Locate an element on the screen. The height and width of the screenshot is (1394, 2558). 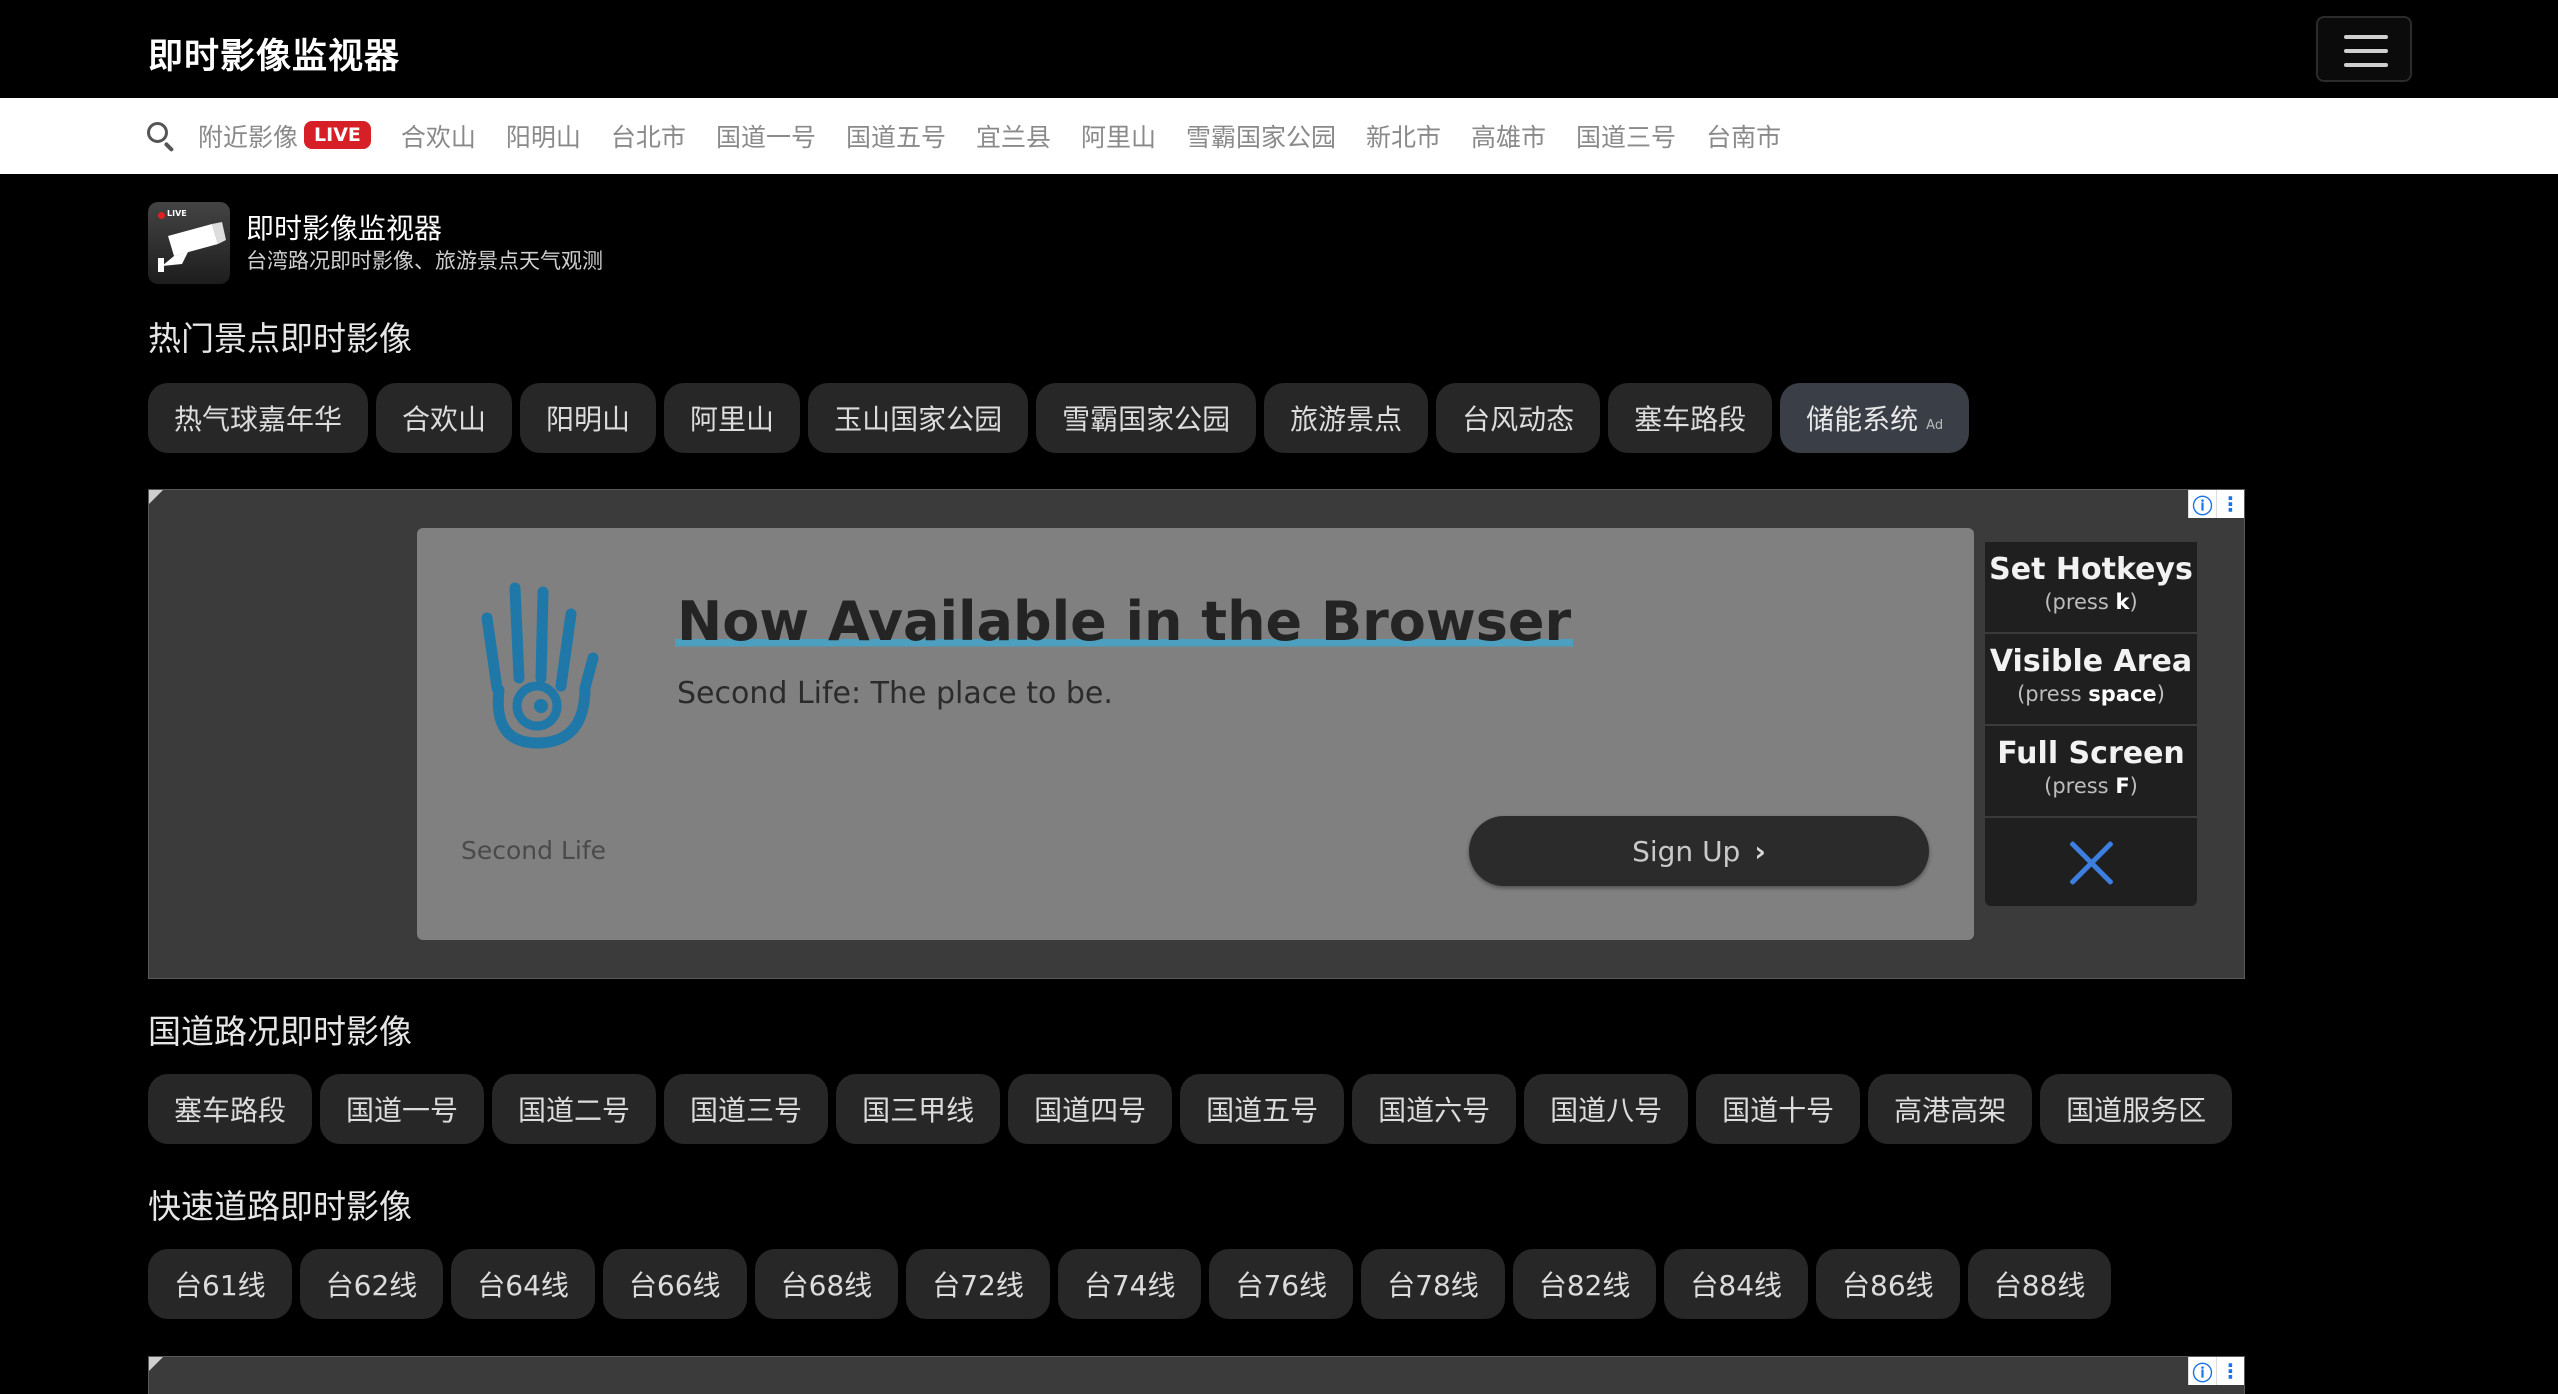
chip: 国道四号 is located at coordinates (1090, 1109).